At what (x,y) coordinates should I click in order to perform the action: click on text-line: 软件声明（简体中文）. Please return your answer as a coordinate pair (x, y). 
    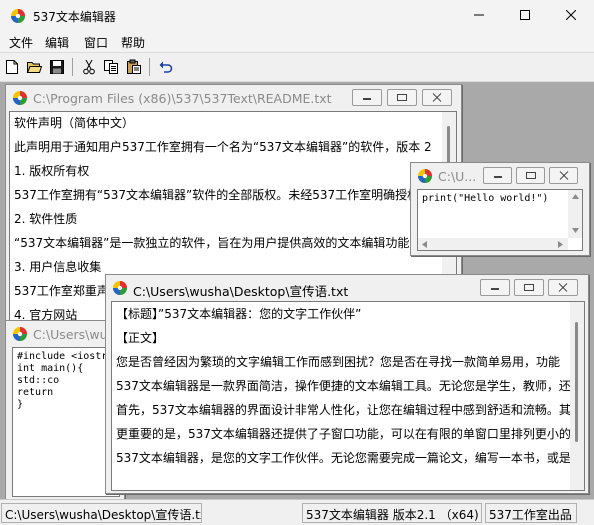
    Looking at the image, I should click on (74, 123).